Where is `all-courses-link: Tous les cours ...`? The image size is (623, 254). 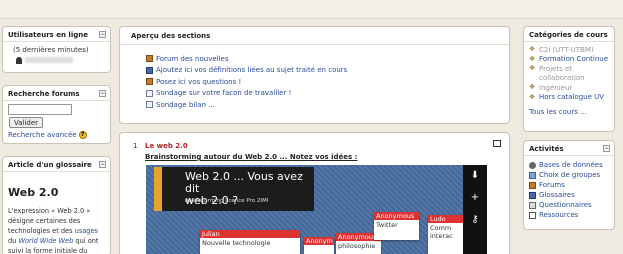
all-courses-link: Tous les cours ... is located at coordinates (569, 112).